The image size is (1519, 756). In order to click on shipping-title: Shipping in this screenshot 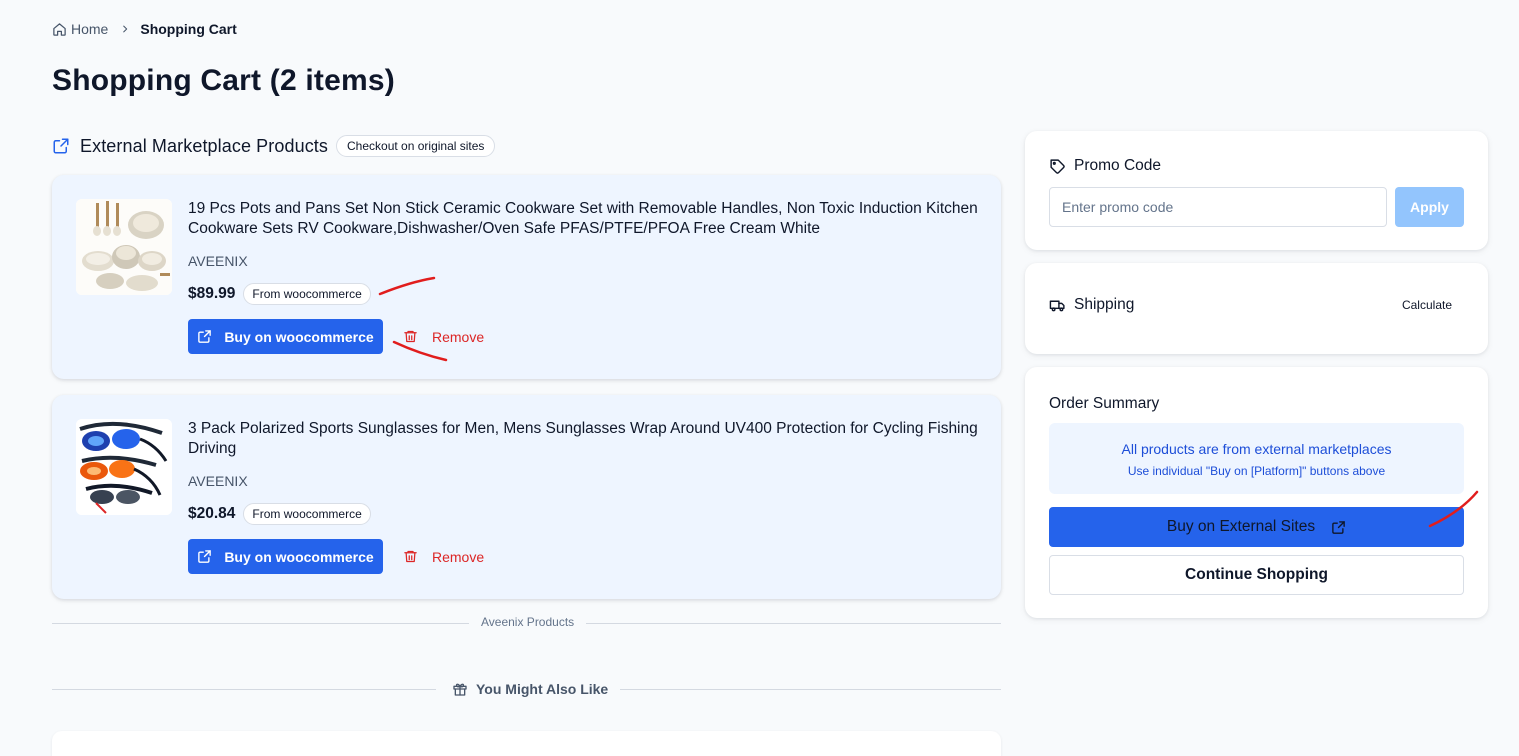, I will do `click(1104, 304)`.